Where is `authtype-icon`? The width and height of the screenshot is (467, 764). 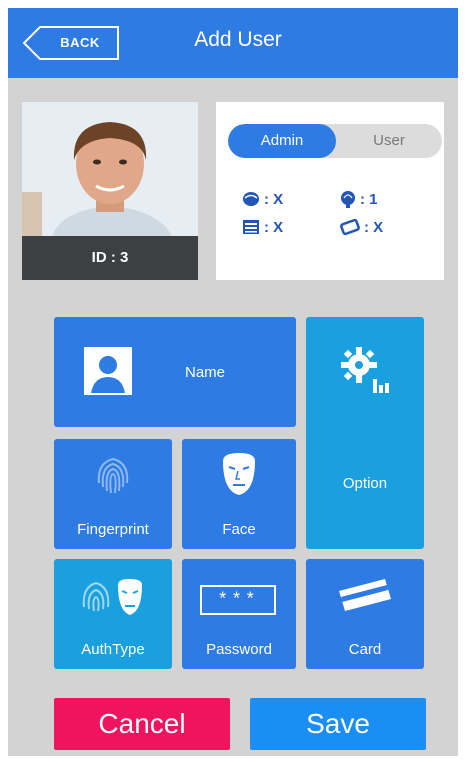
authtype-icon is located at coordinates (112, 597).